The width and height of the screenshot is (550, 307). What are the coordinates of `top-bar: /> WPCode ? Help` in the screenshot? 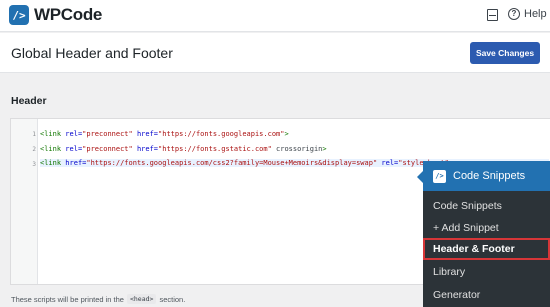 It's located at (275, 16).